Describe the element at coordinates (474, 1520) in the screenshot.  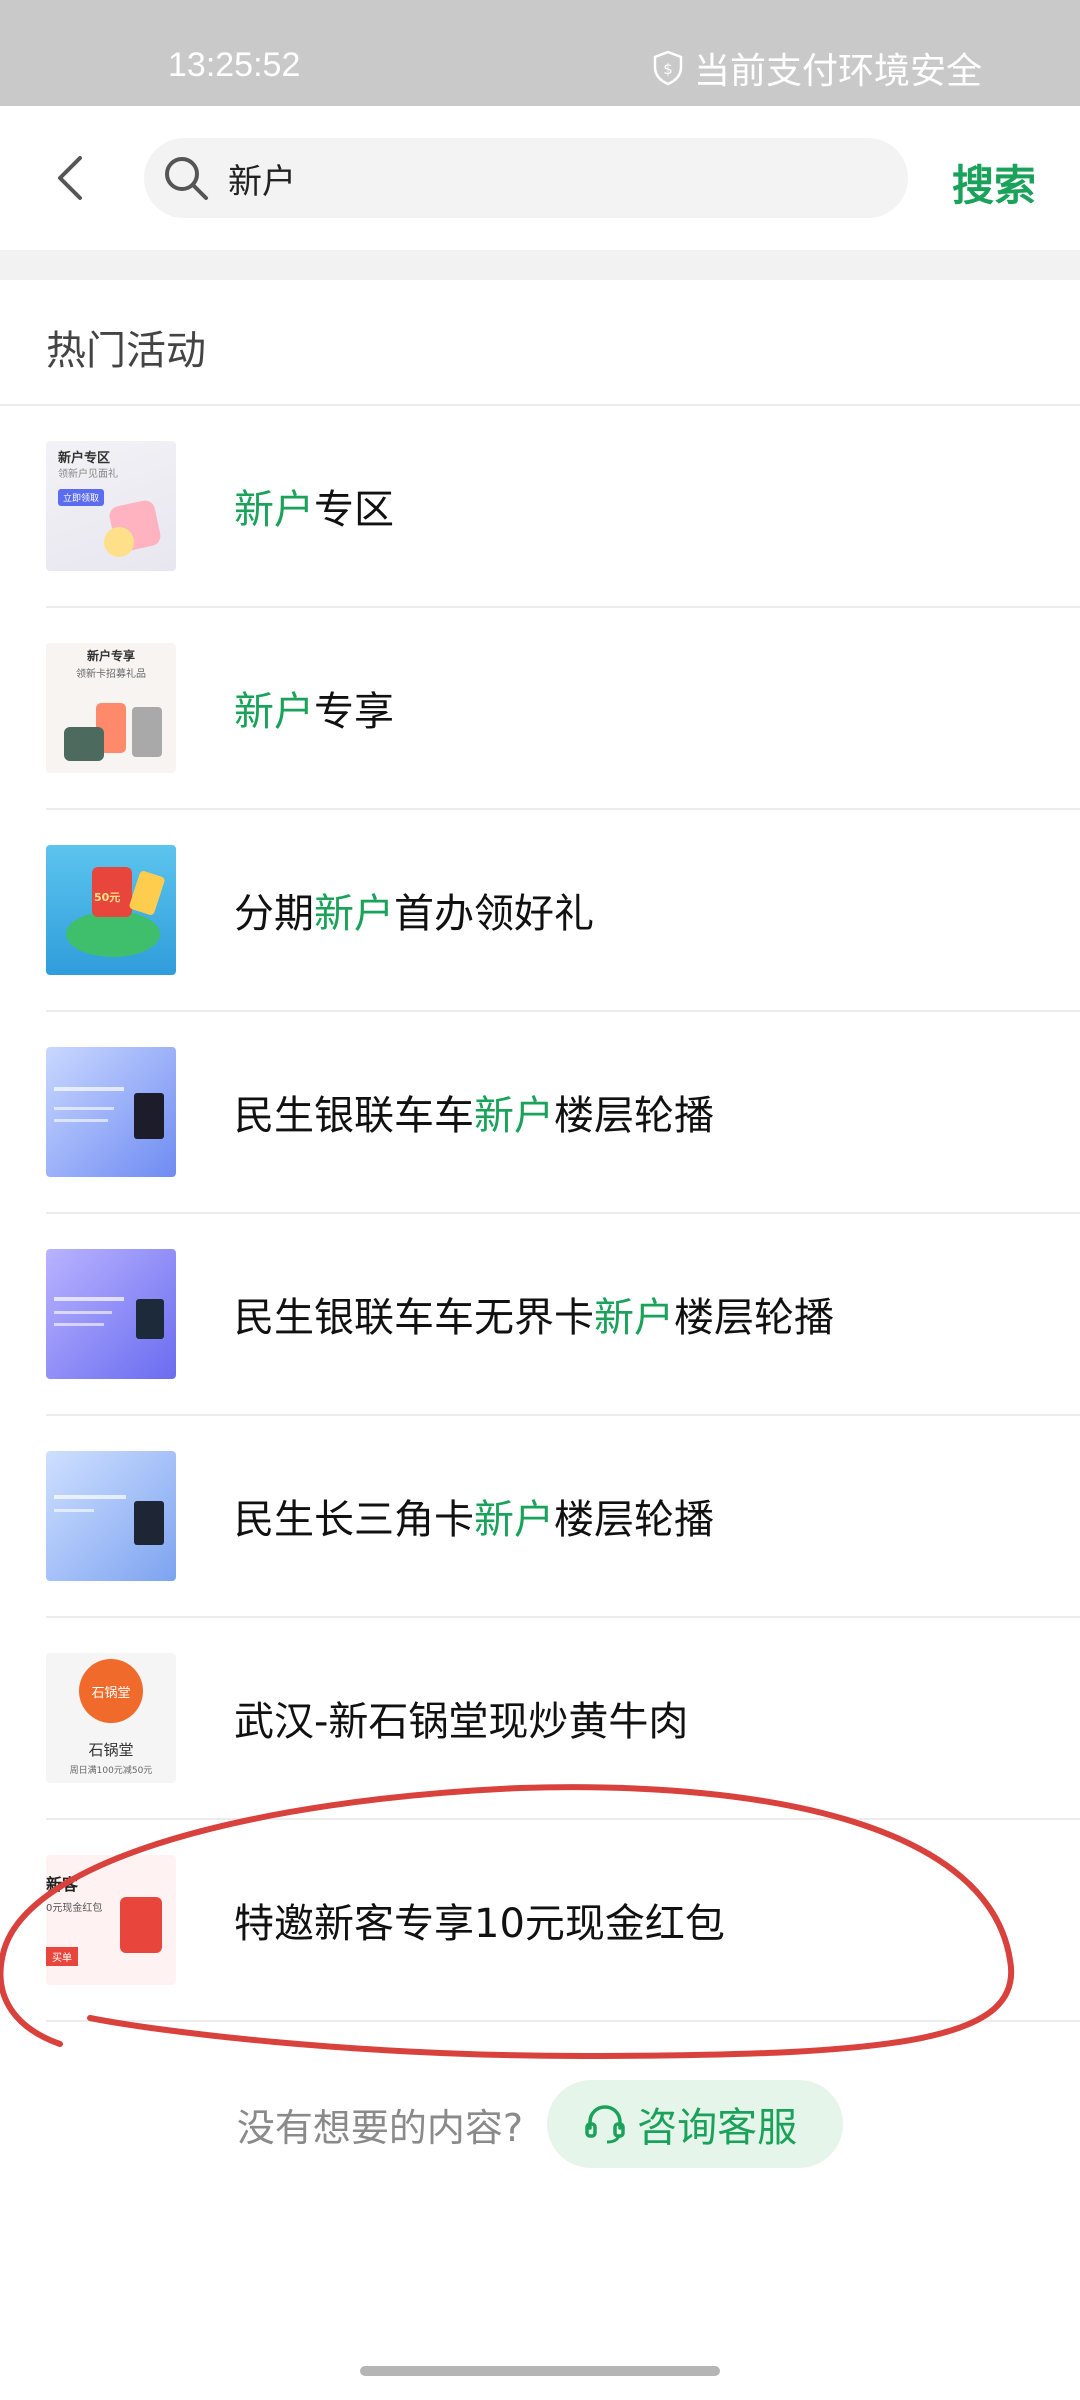
I see `item-title: 民生长三角卡新户楼层轮播` at that location.